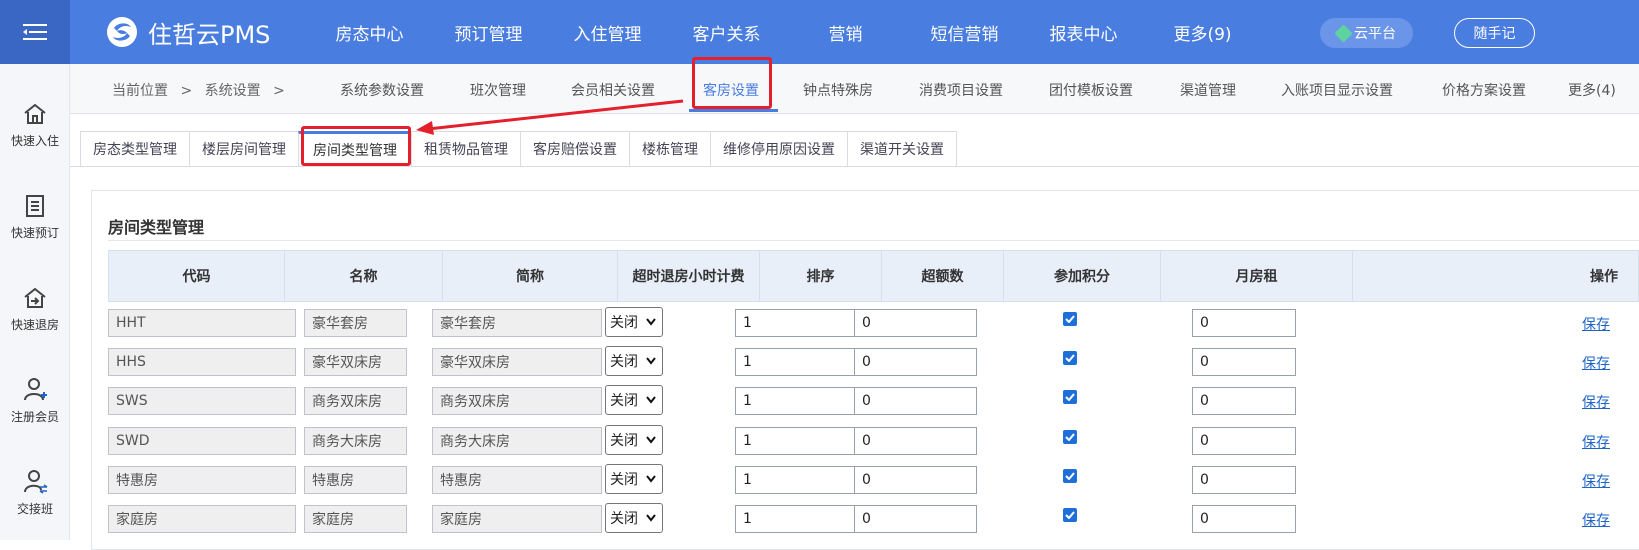 The height and width of the screenshot is (550, 1639). What do you see at coordinates (517, 362) in the screenshot?
I see `short-name-field: 豪华双床房` at bounding box center [517, 362].